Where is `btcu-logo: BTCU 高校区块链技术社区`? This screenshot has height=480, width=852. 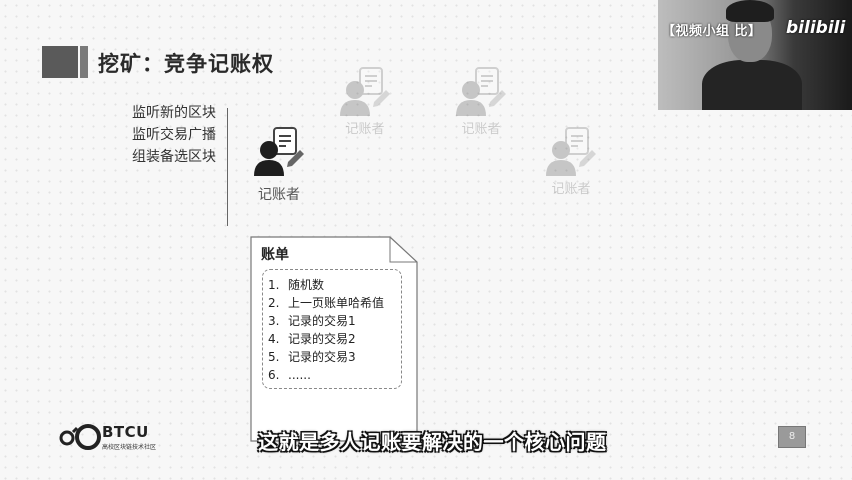
btcu-logo: BTCU 高校区块链技术社区 is located at coordinates (107, 439).